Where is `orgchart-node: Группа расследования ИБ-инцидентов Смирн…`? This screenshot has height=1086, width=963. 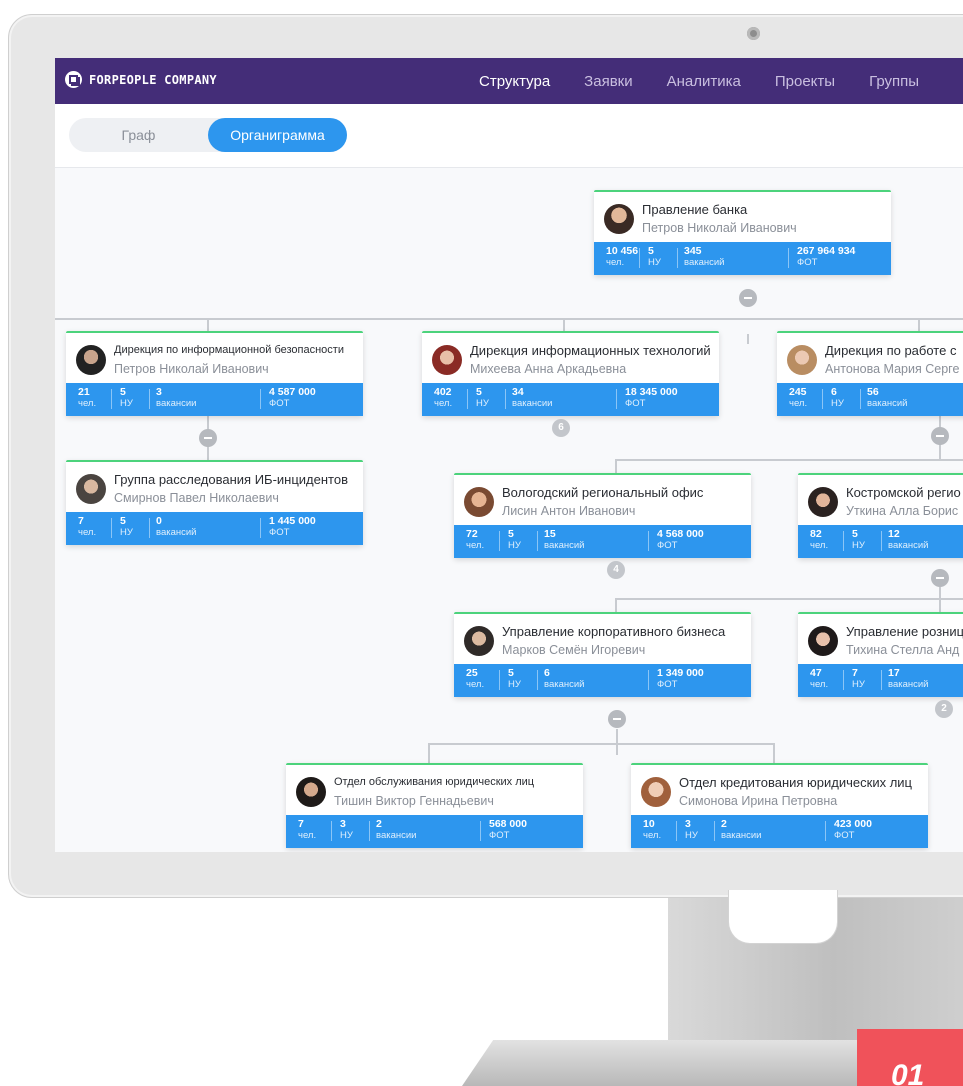 orgchart-node: Группа расследования ИБ-инцидентов Смирн… is located at coordinates (214, 502).